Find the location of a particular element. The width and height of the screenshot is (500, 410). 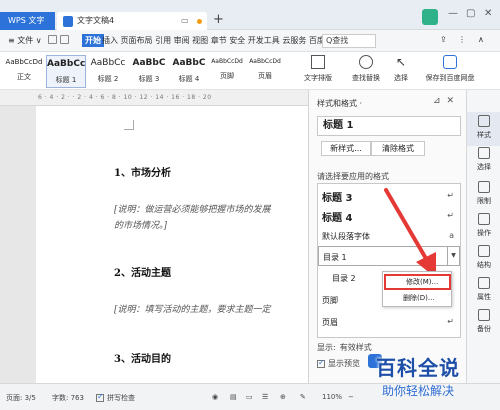

style-heading-2: AaBbCc 标题 2 is located at coordinates (108, 71).